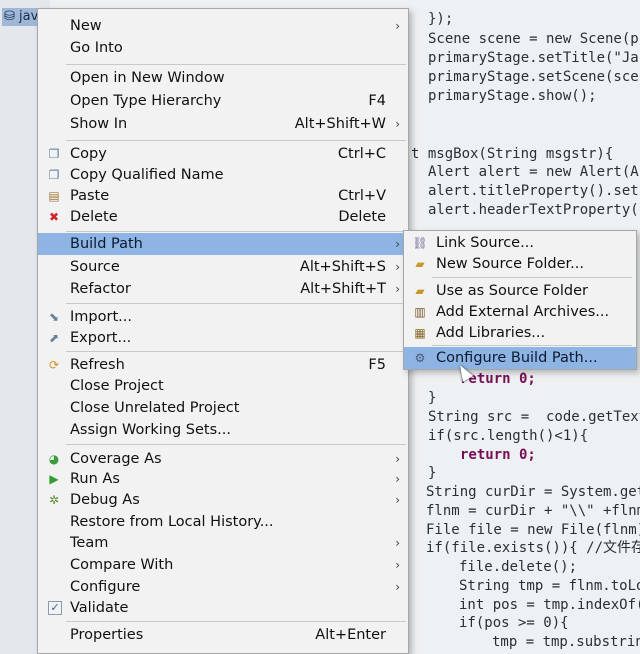  What do you see at coordinates (362, 217) in the screenshot?
I see `shortcut-label: Delete` at bounding box center [362, 217].